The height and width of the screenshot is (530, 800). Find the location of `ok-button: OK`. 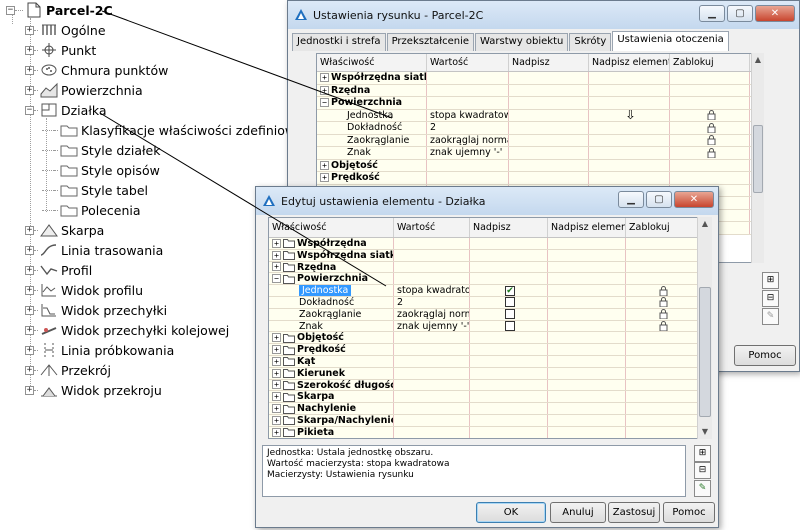

ok-button: OK is located at coordinates (511, 512).